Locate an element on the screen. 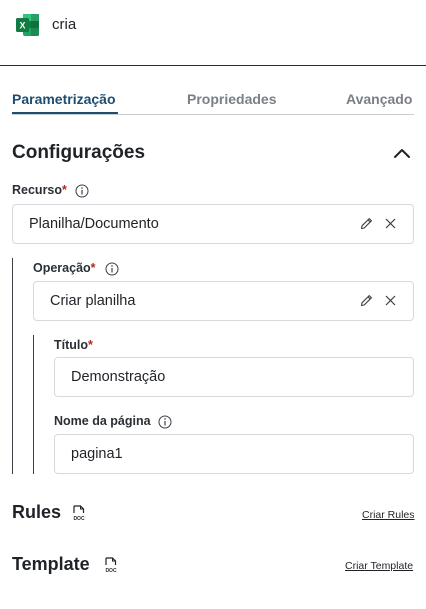  svg-text: X is located at coordinates (22, 26).